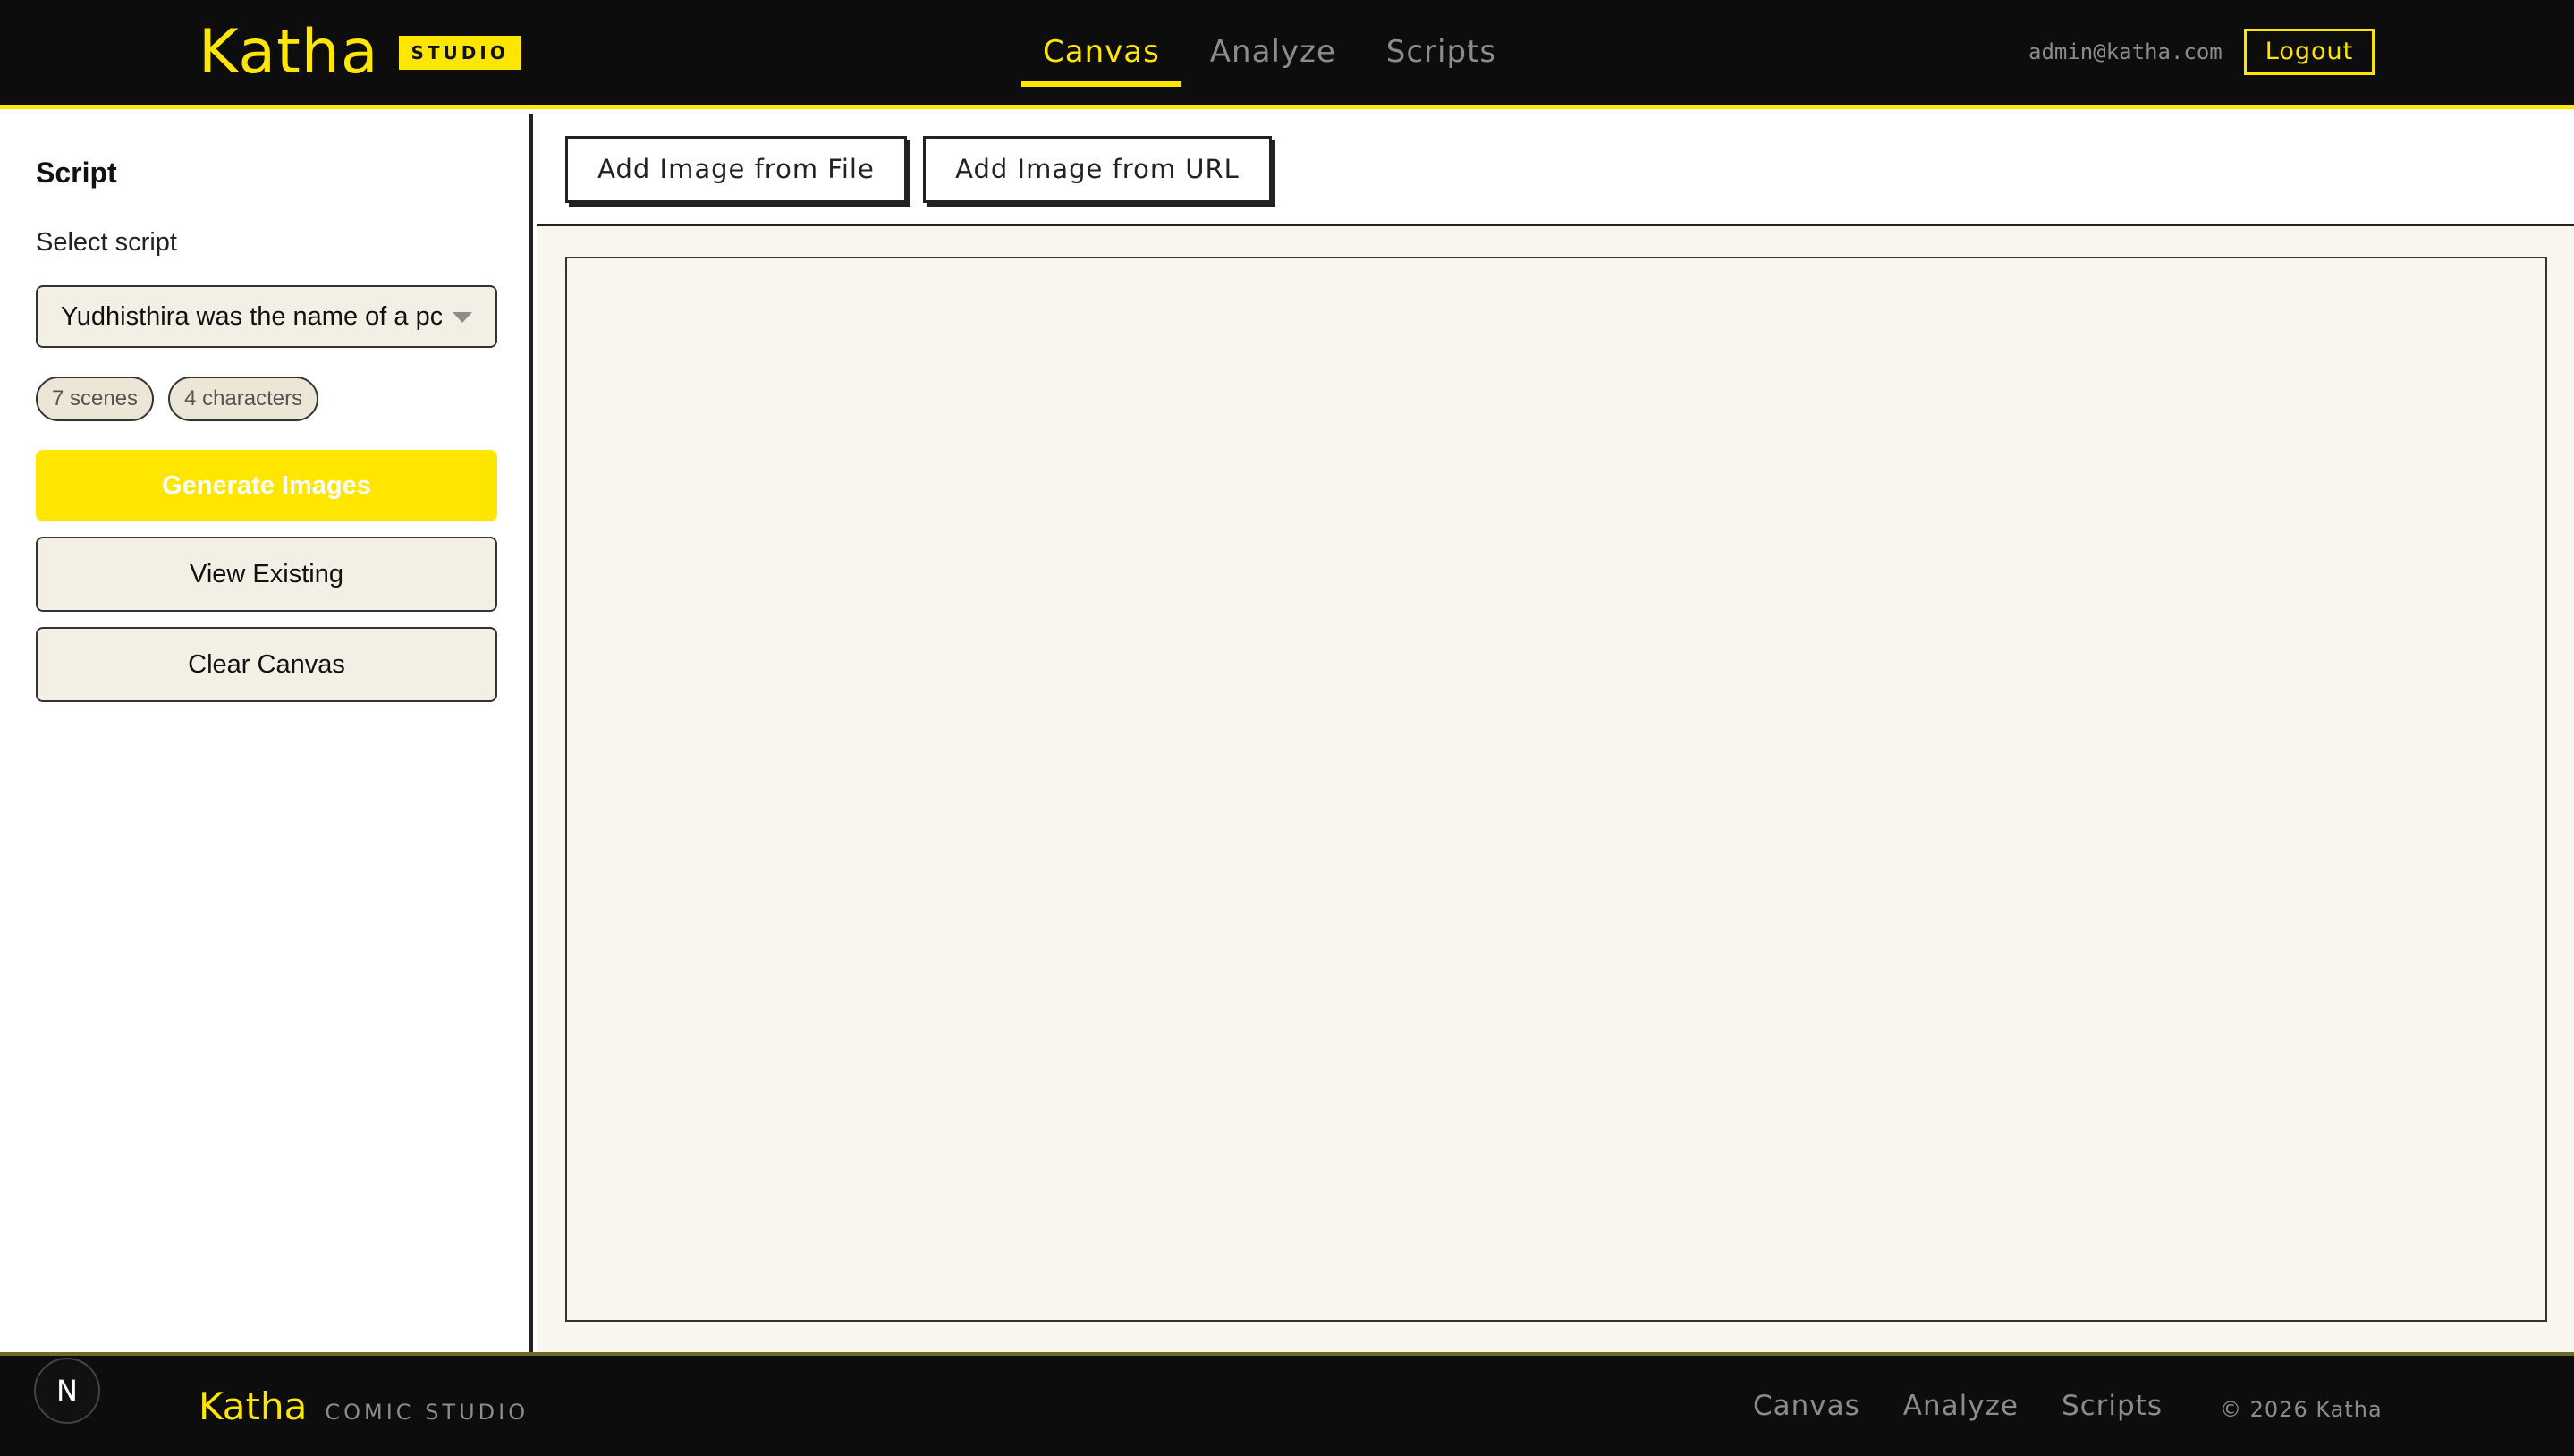 The height and width of the screenshot is (1456, 2574). Describe the element at coordinates (2301, 1409) in the screenshot. I see `copyright-text: © 2026 Katha` at that location.